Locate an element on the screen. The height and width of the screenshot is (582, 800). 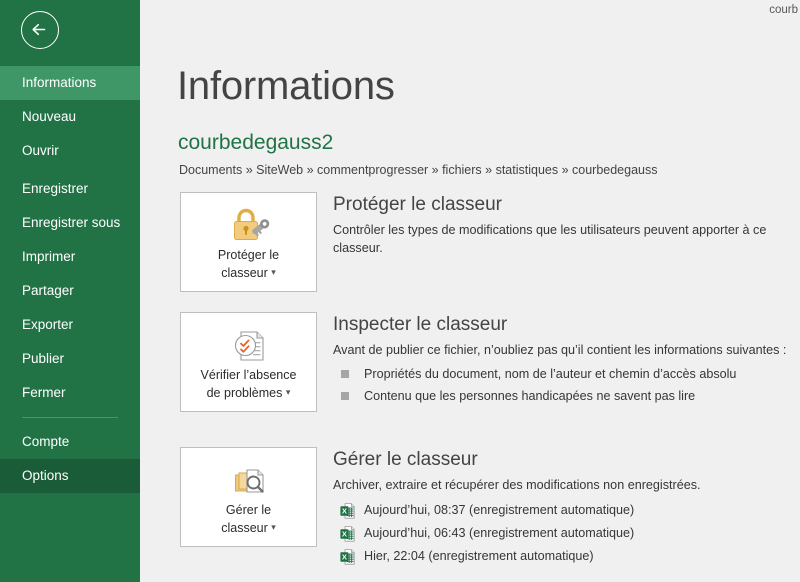
sidebar-item-label: Partager is located at coordinates (48, 290).